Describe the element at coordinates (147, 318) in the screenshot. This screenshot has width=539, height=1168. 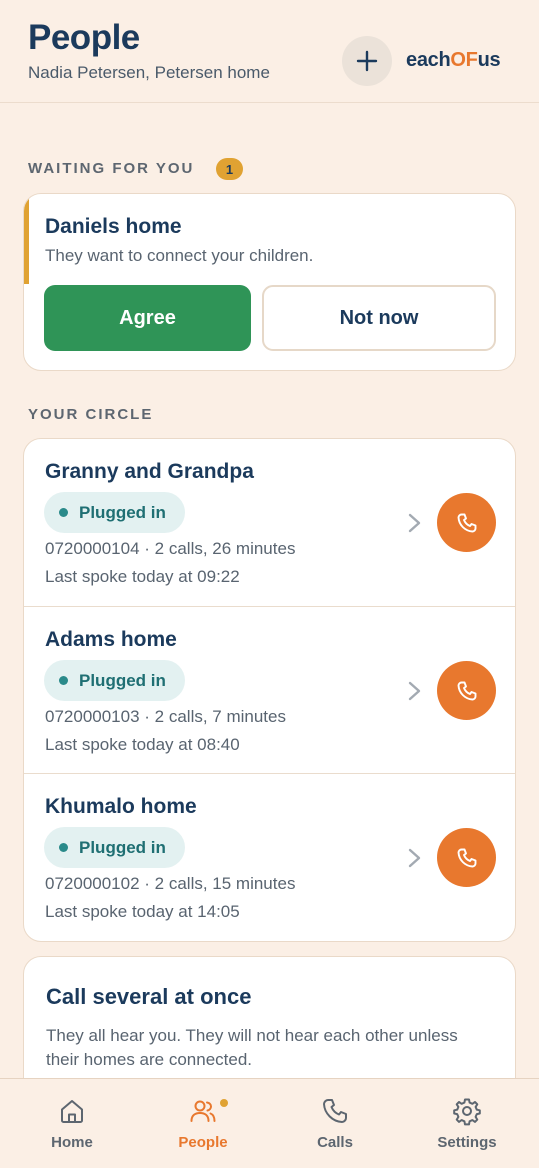
I see `agree-button: Agree` at that location.